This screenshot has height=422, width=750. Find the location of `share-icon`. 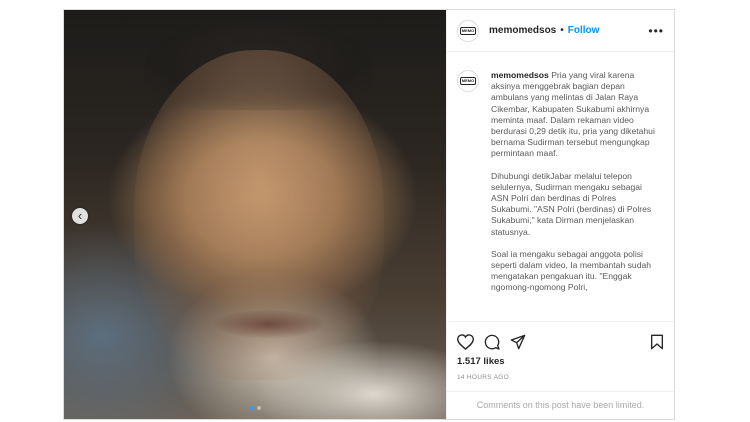

share-icon is located at coordinates (518, 342).